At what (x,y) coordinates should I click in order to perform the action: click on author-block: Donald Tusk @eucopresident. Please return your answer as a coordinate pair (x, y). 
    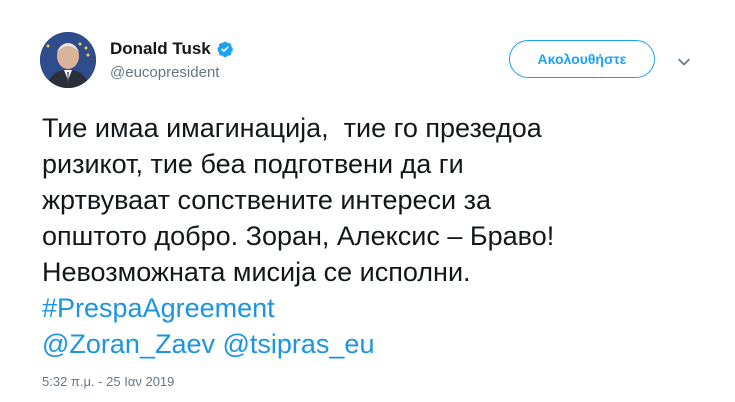
    Looking at the image, I should click on (172, 61).